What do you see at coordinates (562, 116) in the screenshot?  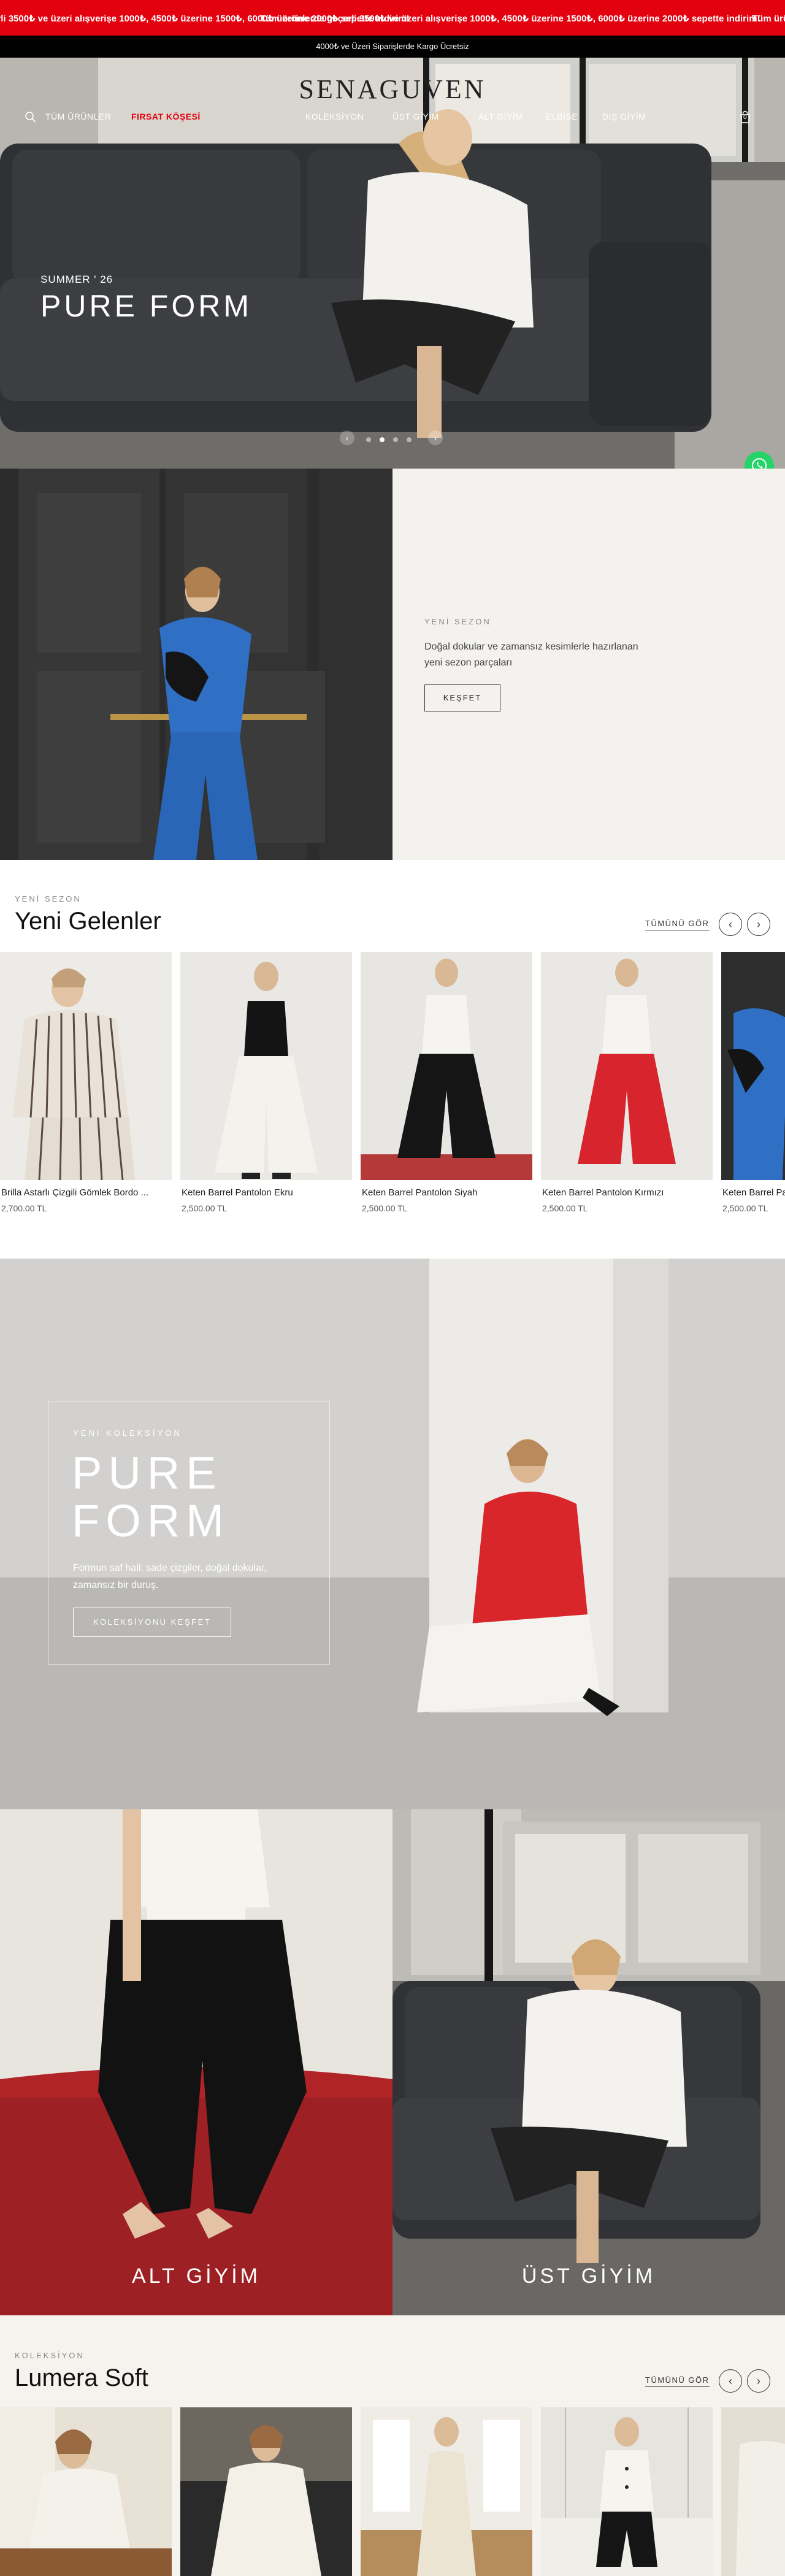 I see `nav-item-dresses: ELBİSE` at bounding box center [562, 116].